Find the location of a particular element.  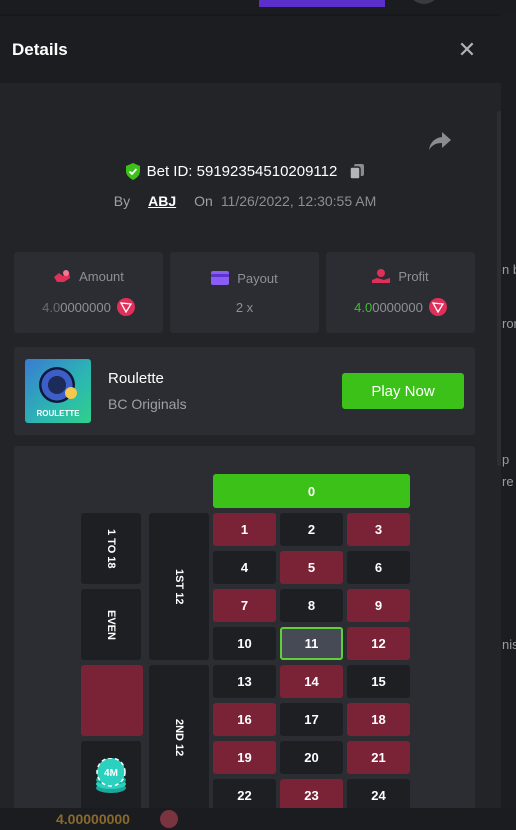

modal-header: Details ✕ is located at coordinates (250, 49).